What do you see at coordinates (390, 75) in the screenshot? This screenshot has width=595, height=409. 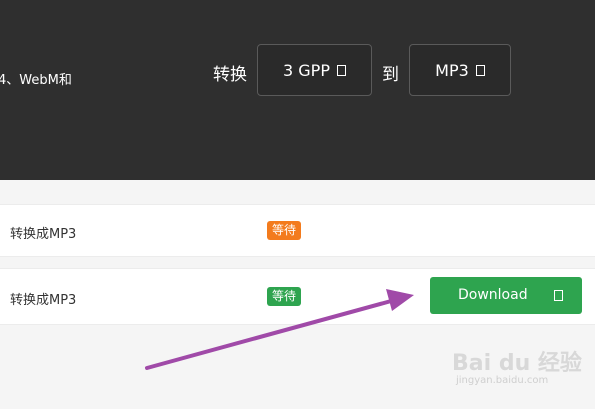 I see `to-label: 到` at bounding box center [390, 75].